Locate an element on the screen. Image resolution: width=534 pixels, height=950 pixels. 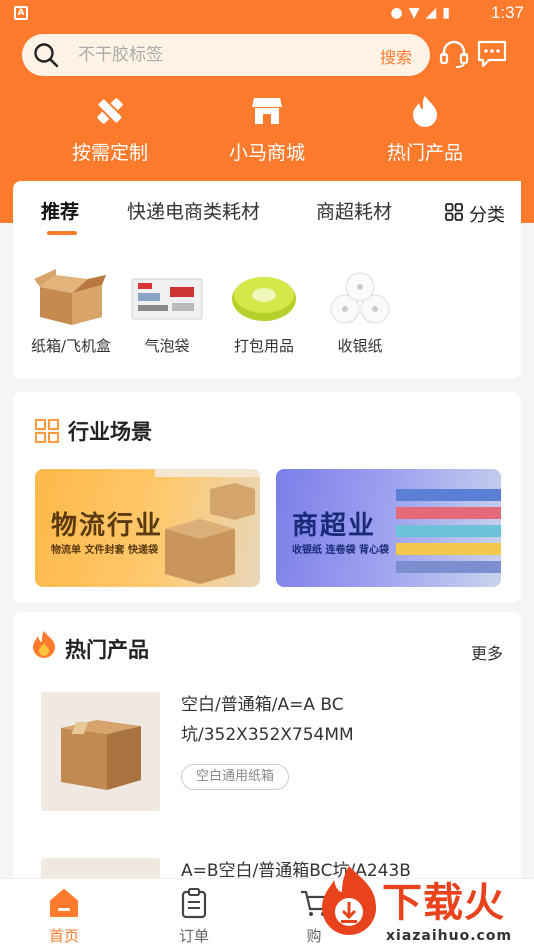
grid-icon is located at coordinates (454, 212).